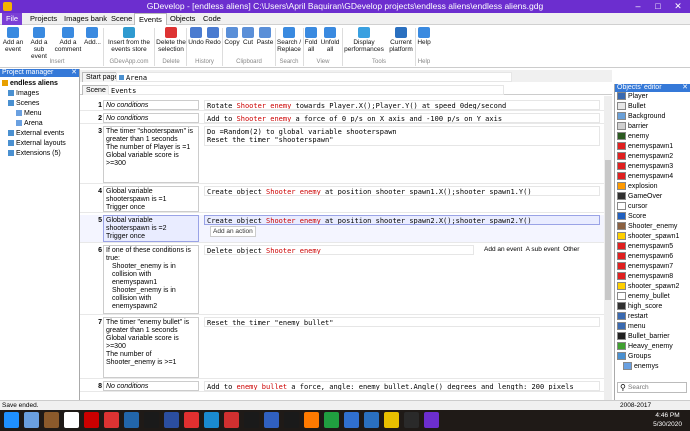 The height and width of the screenshot is (431, 690). I want to click on object-item: Background, so click(640, 117).